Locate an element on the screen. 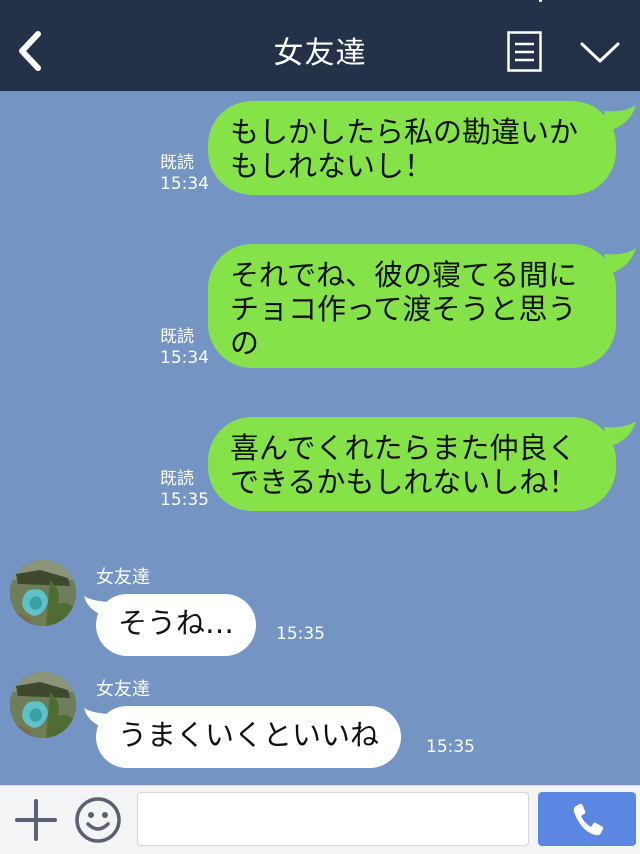 This screenshot has width=640, height=854. outgoing-message-bubble: もしかしたら私の勘違いか もしれないし！ is located at coordinates (412, 148).